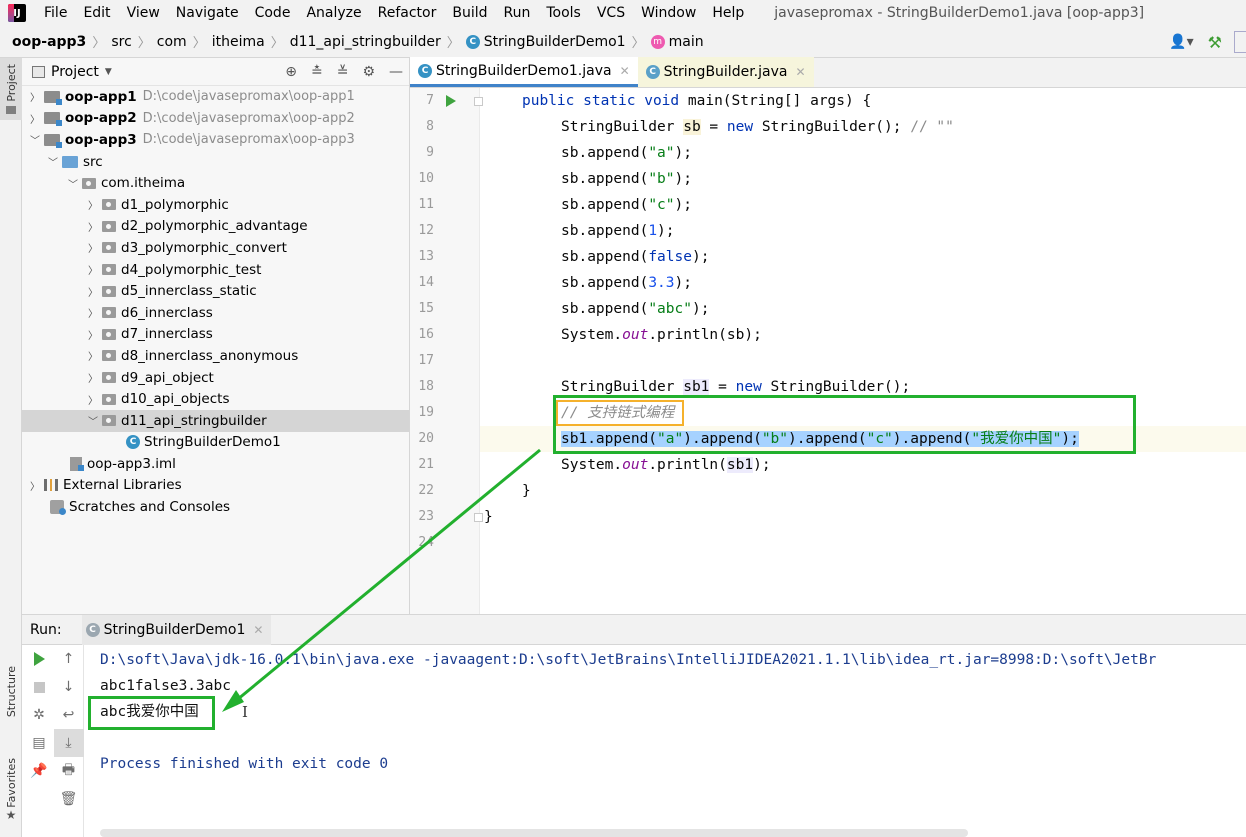 This screenshot has height=837, width=1246. I want to click on menu-build: Build, so click(469, 13).